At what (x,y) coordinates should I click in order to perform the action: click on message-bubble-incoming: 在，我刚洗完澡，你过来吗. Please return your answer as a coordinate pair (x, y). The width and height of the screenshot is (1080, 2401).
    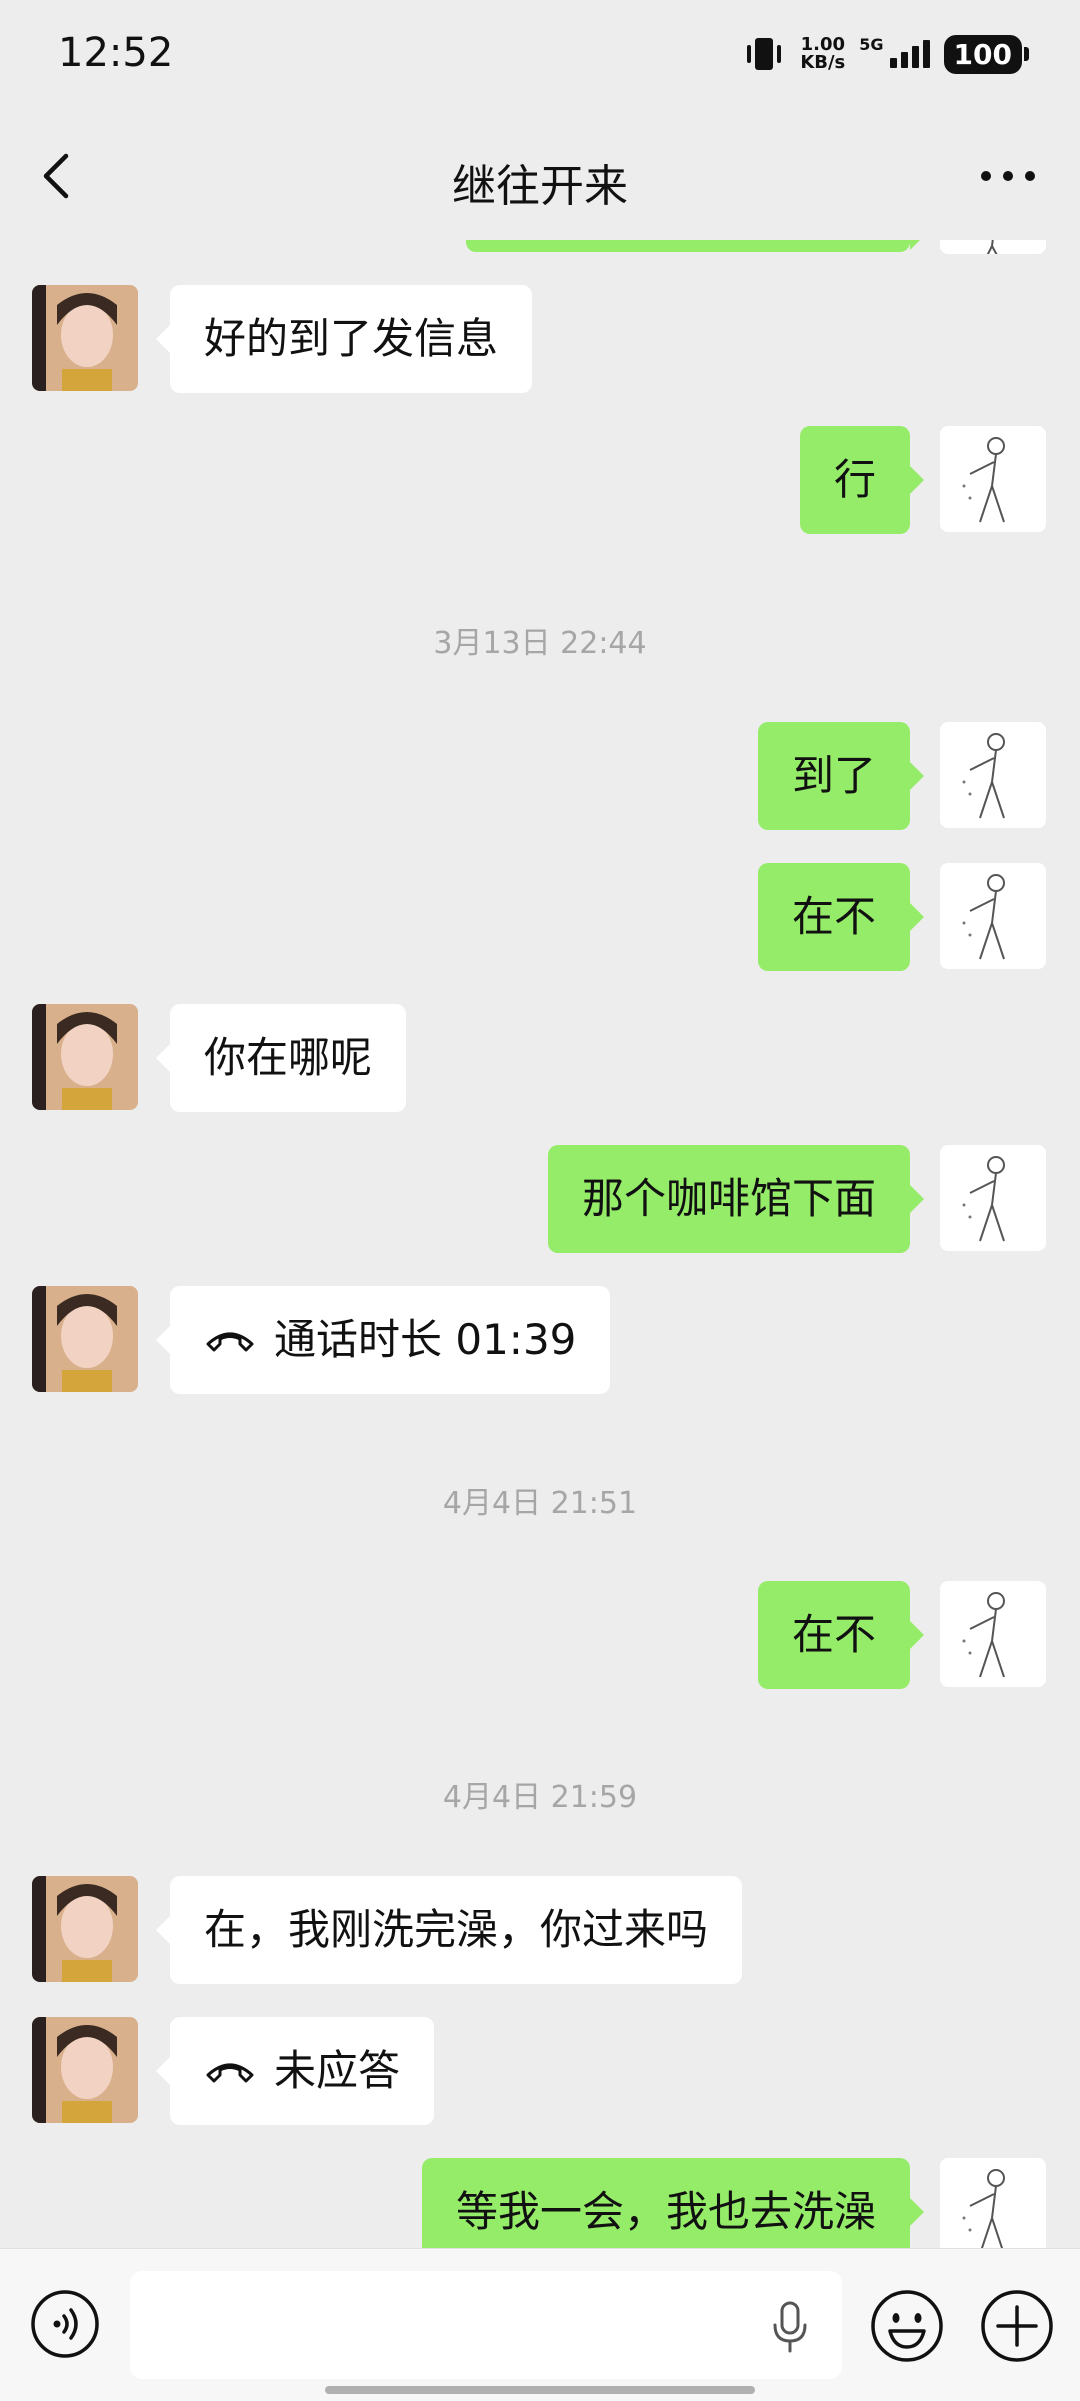
    Looking at the image, I should click on (449, 1930).